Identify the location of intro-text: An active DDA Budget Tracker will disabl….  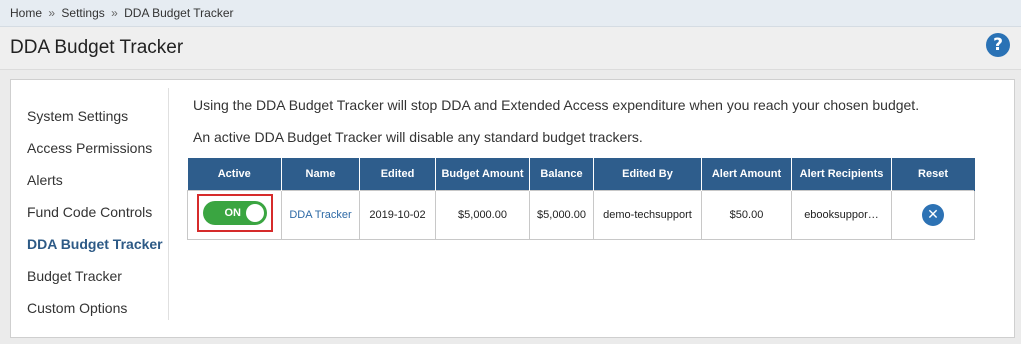
(418, 137).